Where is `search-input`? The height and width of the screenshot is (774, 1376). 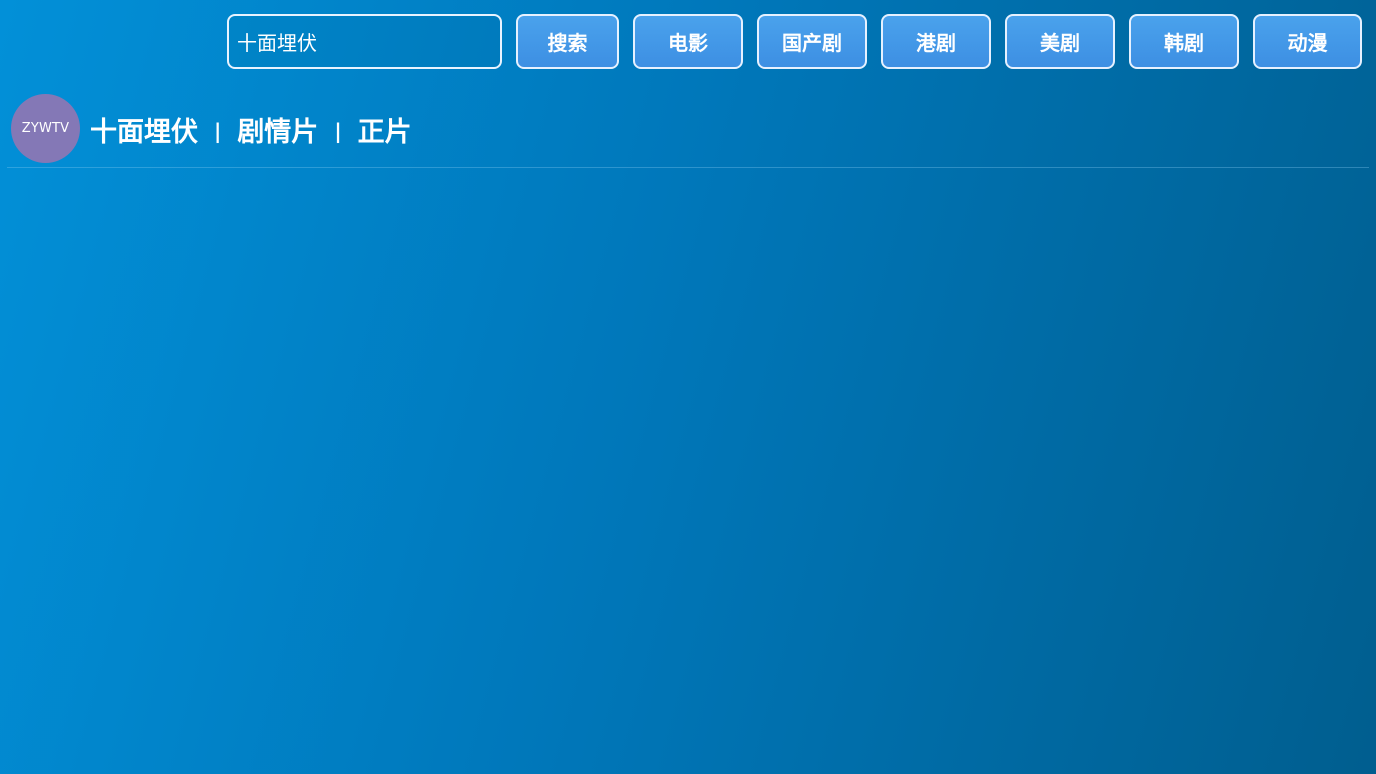
search-input is located at coordinates (364, 41).